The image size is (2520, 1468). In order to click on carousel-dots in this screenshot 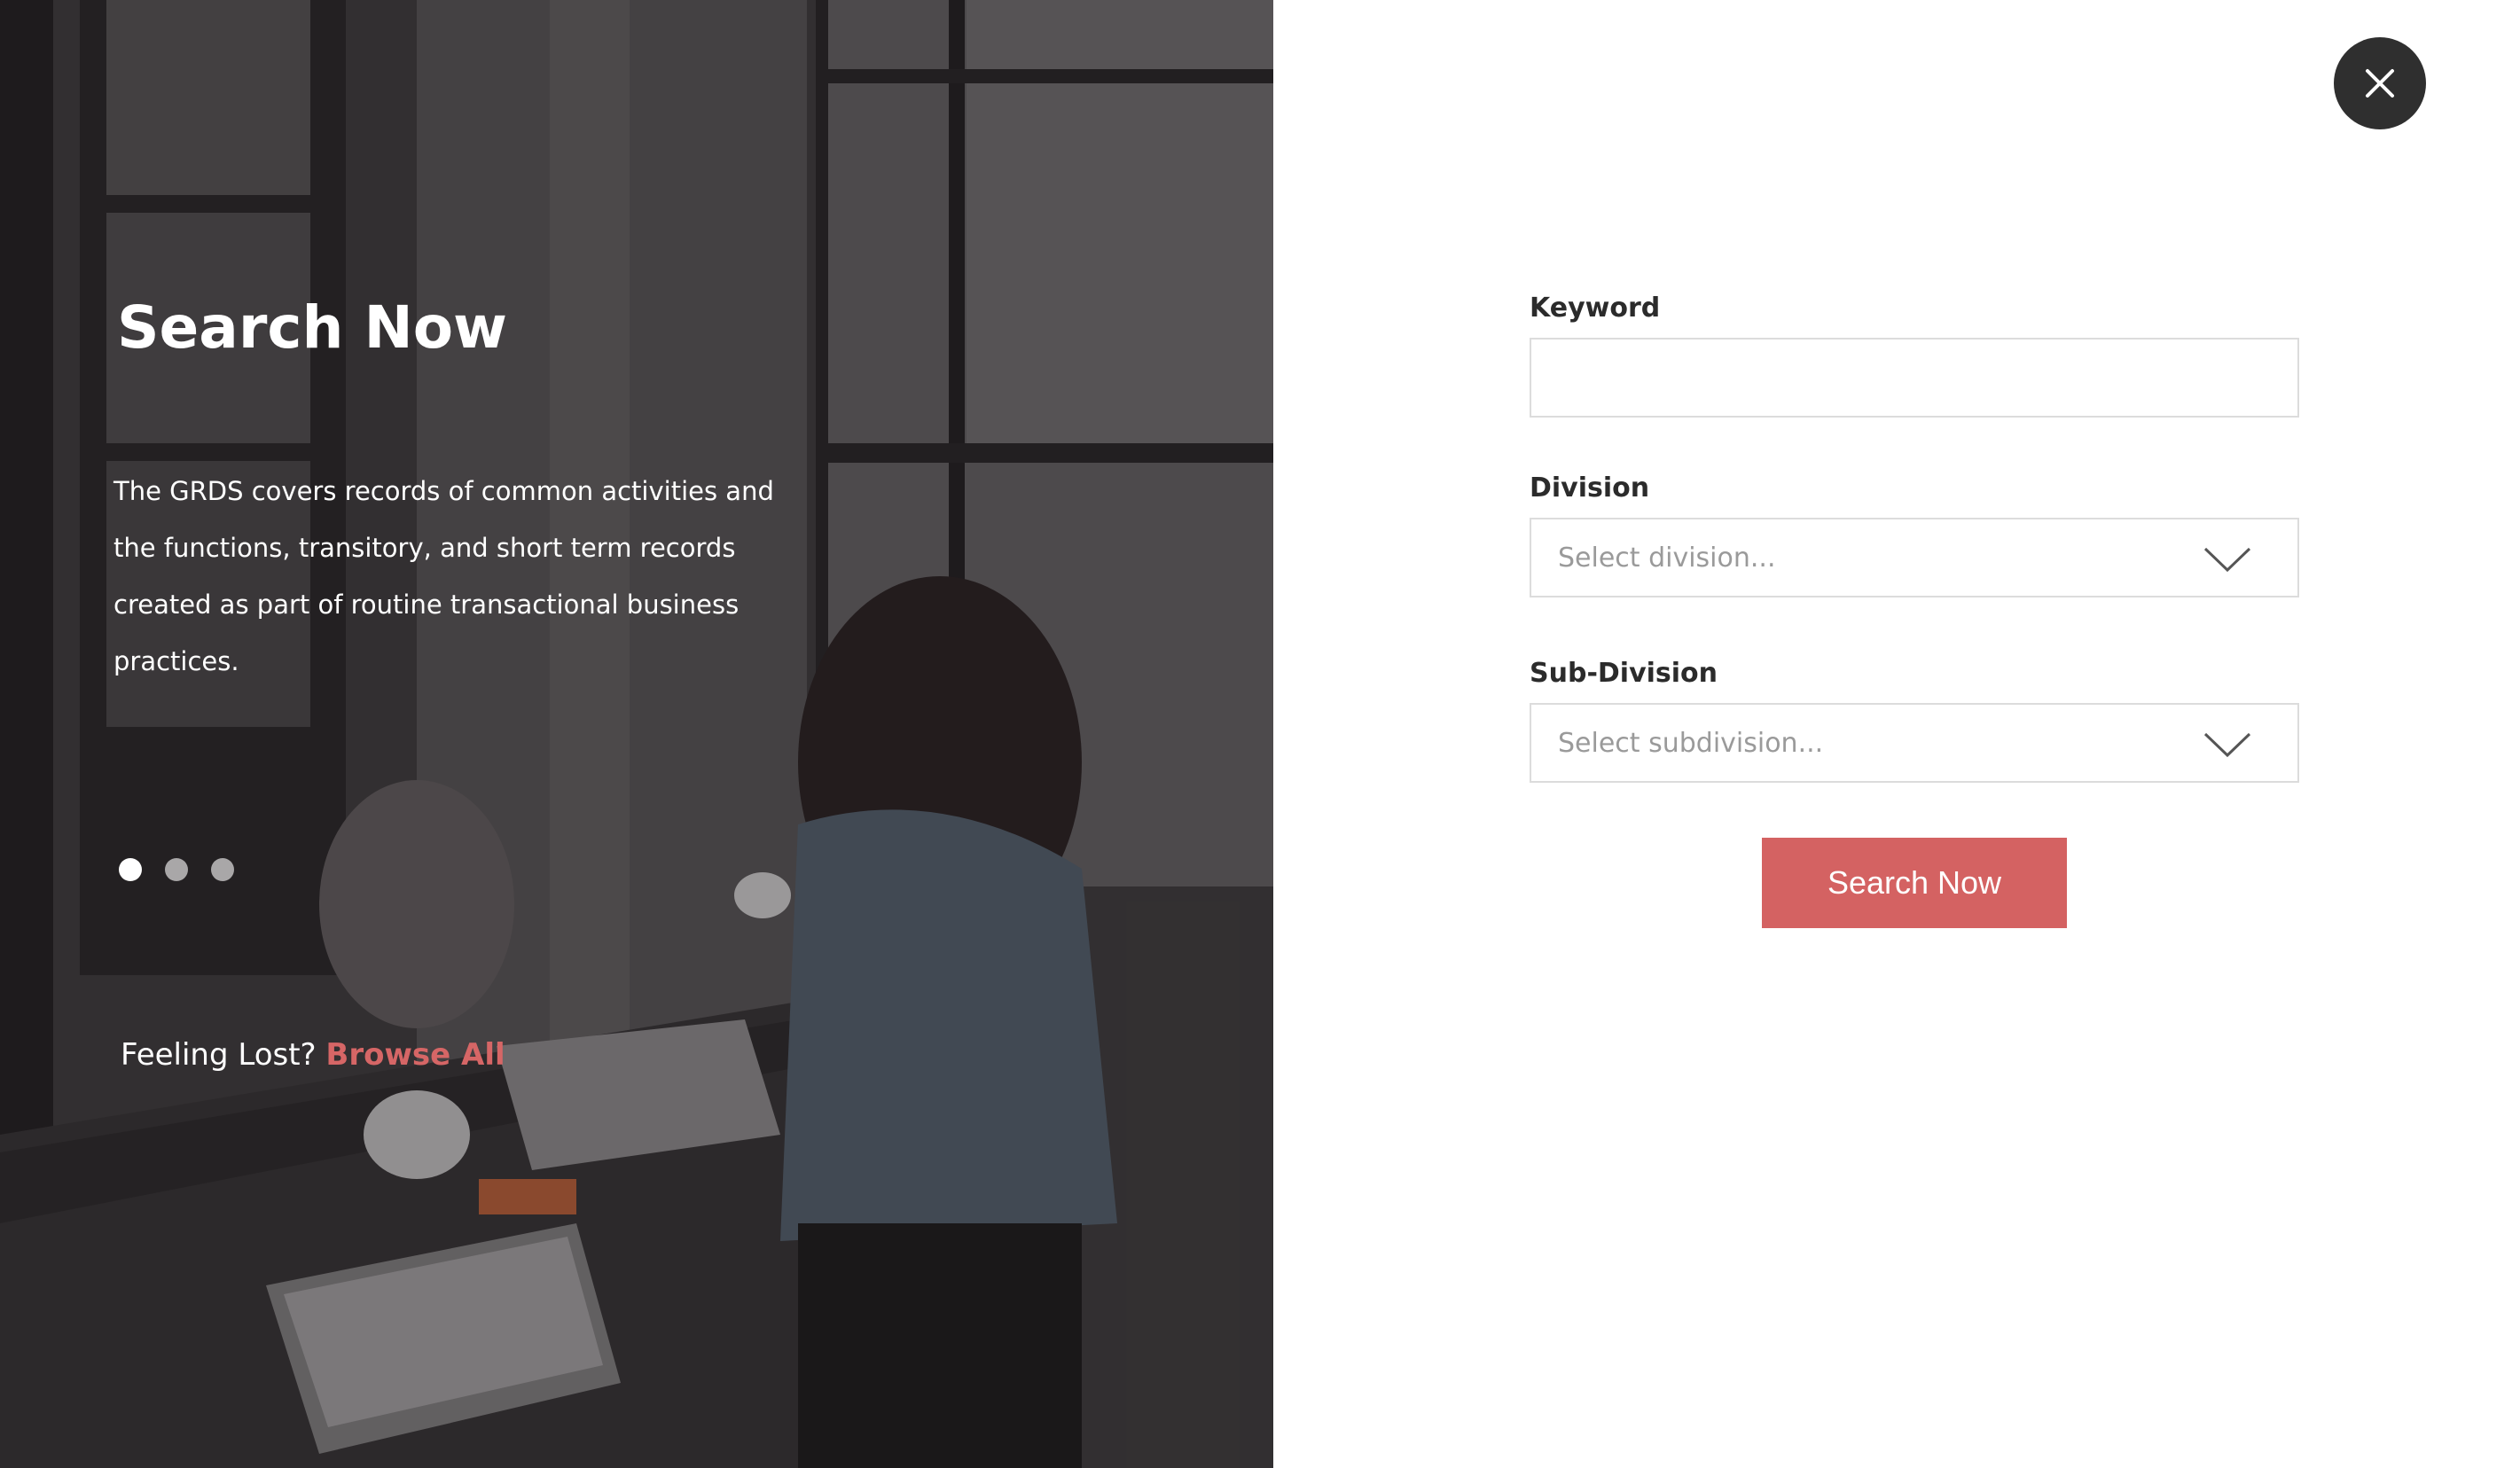, I will do `click(176, 870)`.